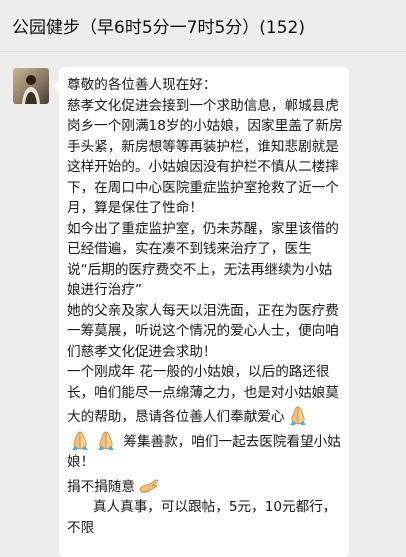 The width and height of the screenshot is (406, 557). Describe the element at coordinates (202, 517) in the screenshot. I see `message-line: 真人真事，可以跟帖，5元，10元都行，不限` at that location.